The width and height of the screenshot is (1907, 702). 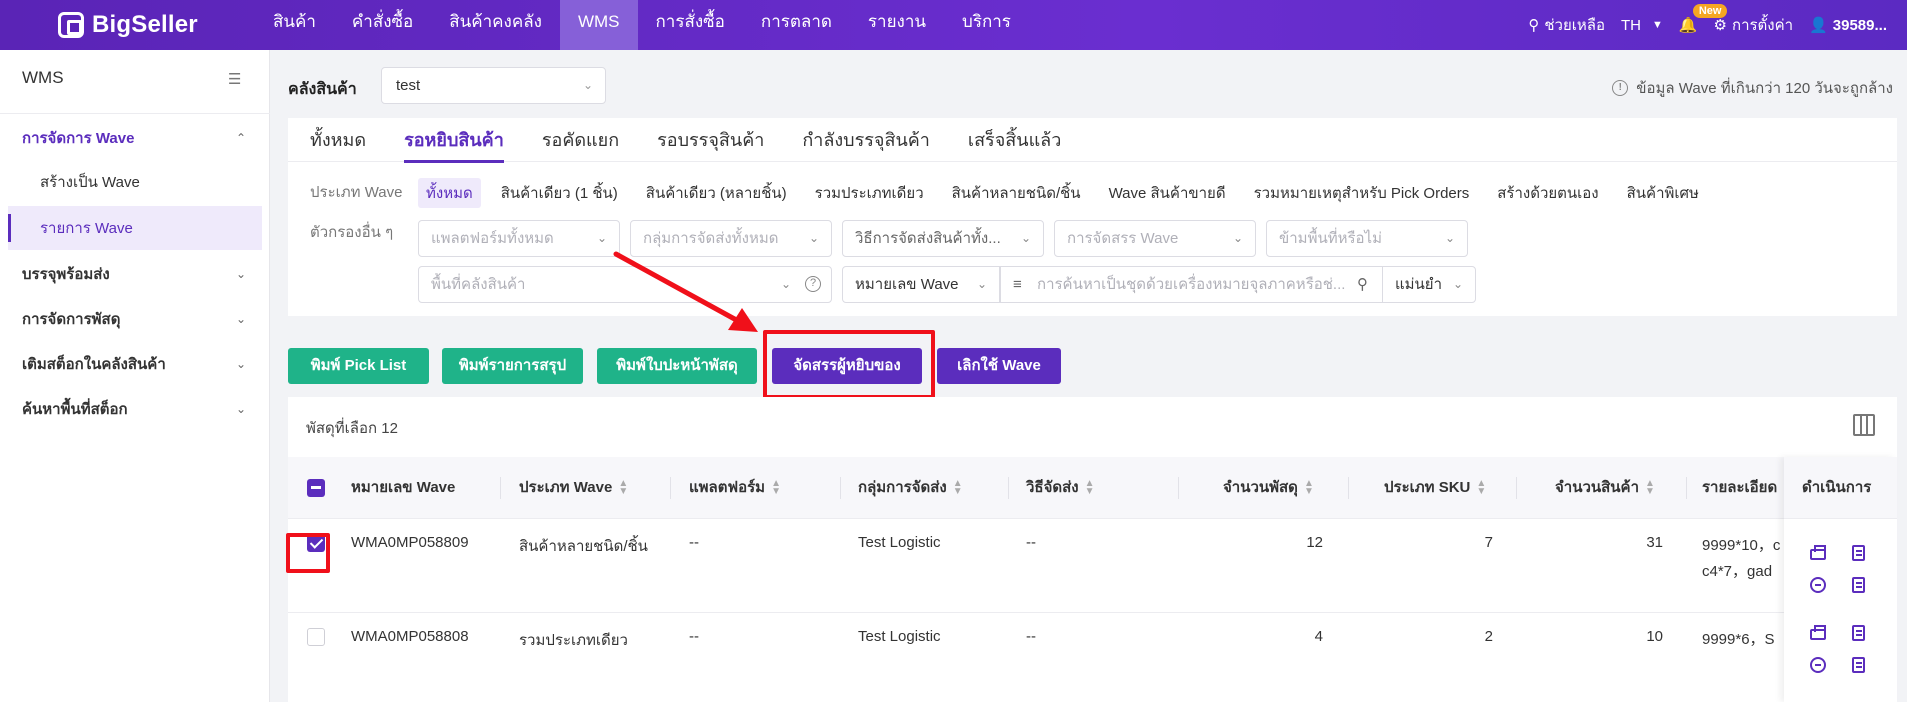 What do you see at coordinates (135, 274) in the screenshot?
I see `sidebar-group-packing: บรรจุพร้อมส่ง ⌄` at bounding box center [135, 274].